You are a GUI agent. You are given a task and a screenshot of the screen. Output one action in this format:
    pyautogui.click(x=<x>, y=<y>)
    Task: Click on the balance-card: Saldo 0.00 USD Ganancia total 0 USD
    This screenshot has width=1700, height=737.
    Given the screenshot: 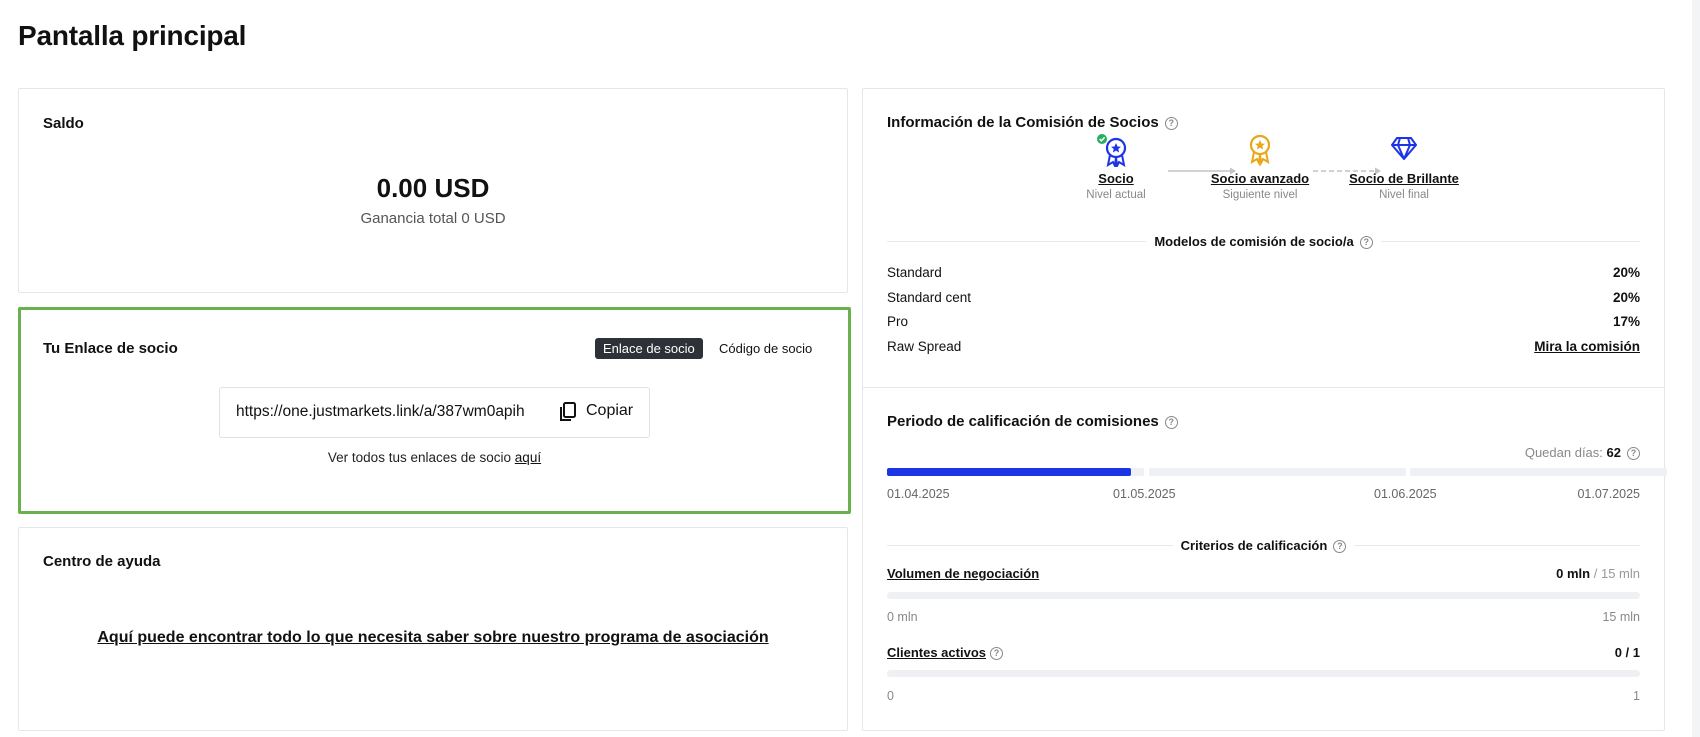 What is the action you would take?
    pyautogui.click(x=433, y=190)
    